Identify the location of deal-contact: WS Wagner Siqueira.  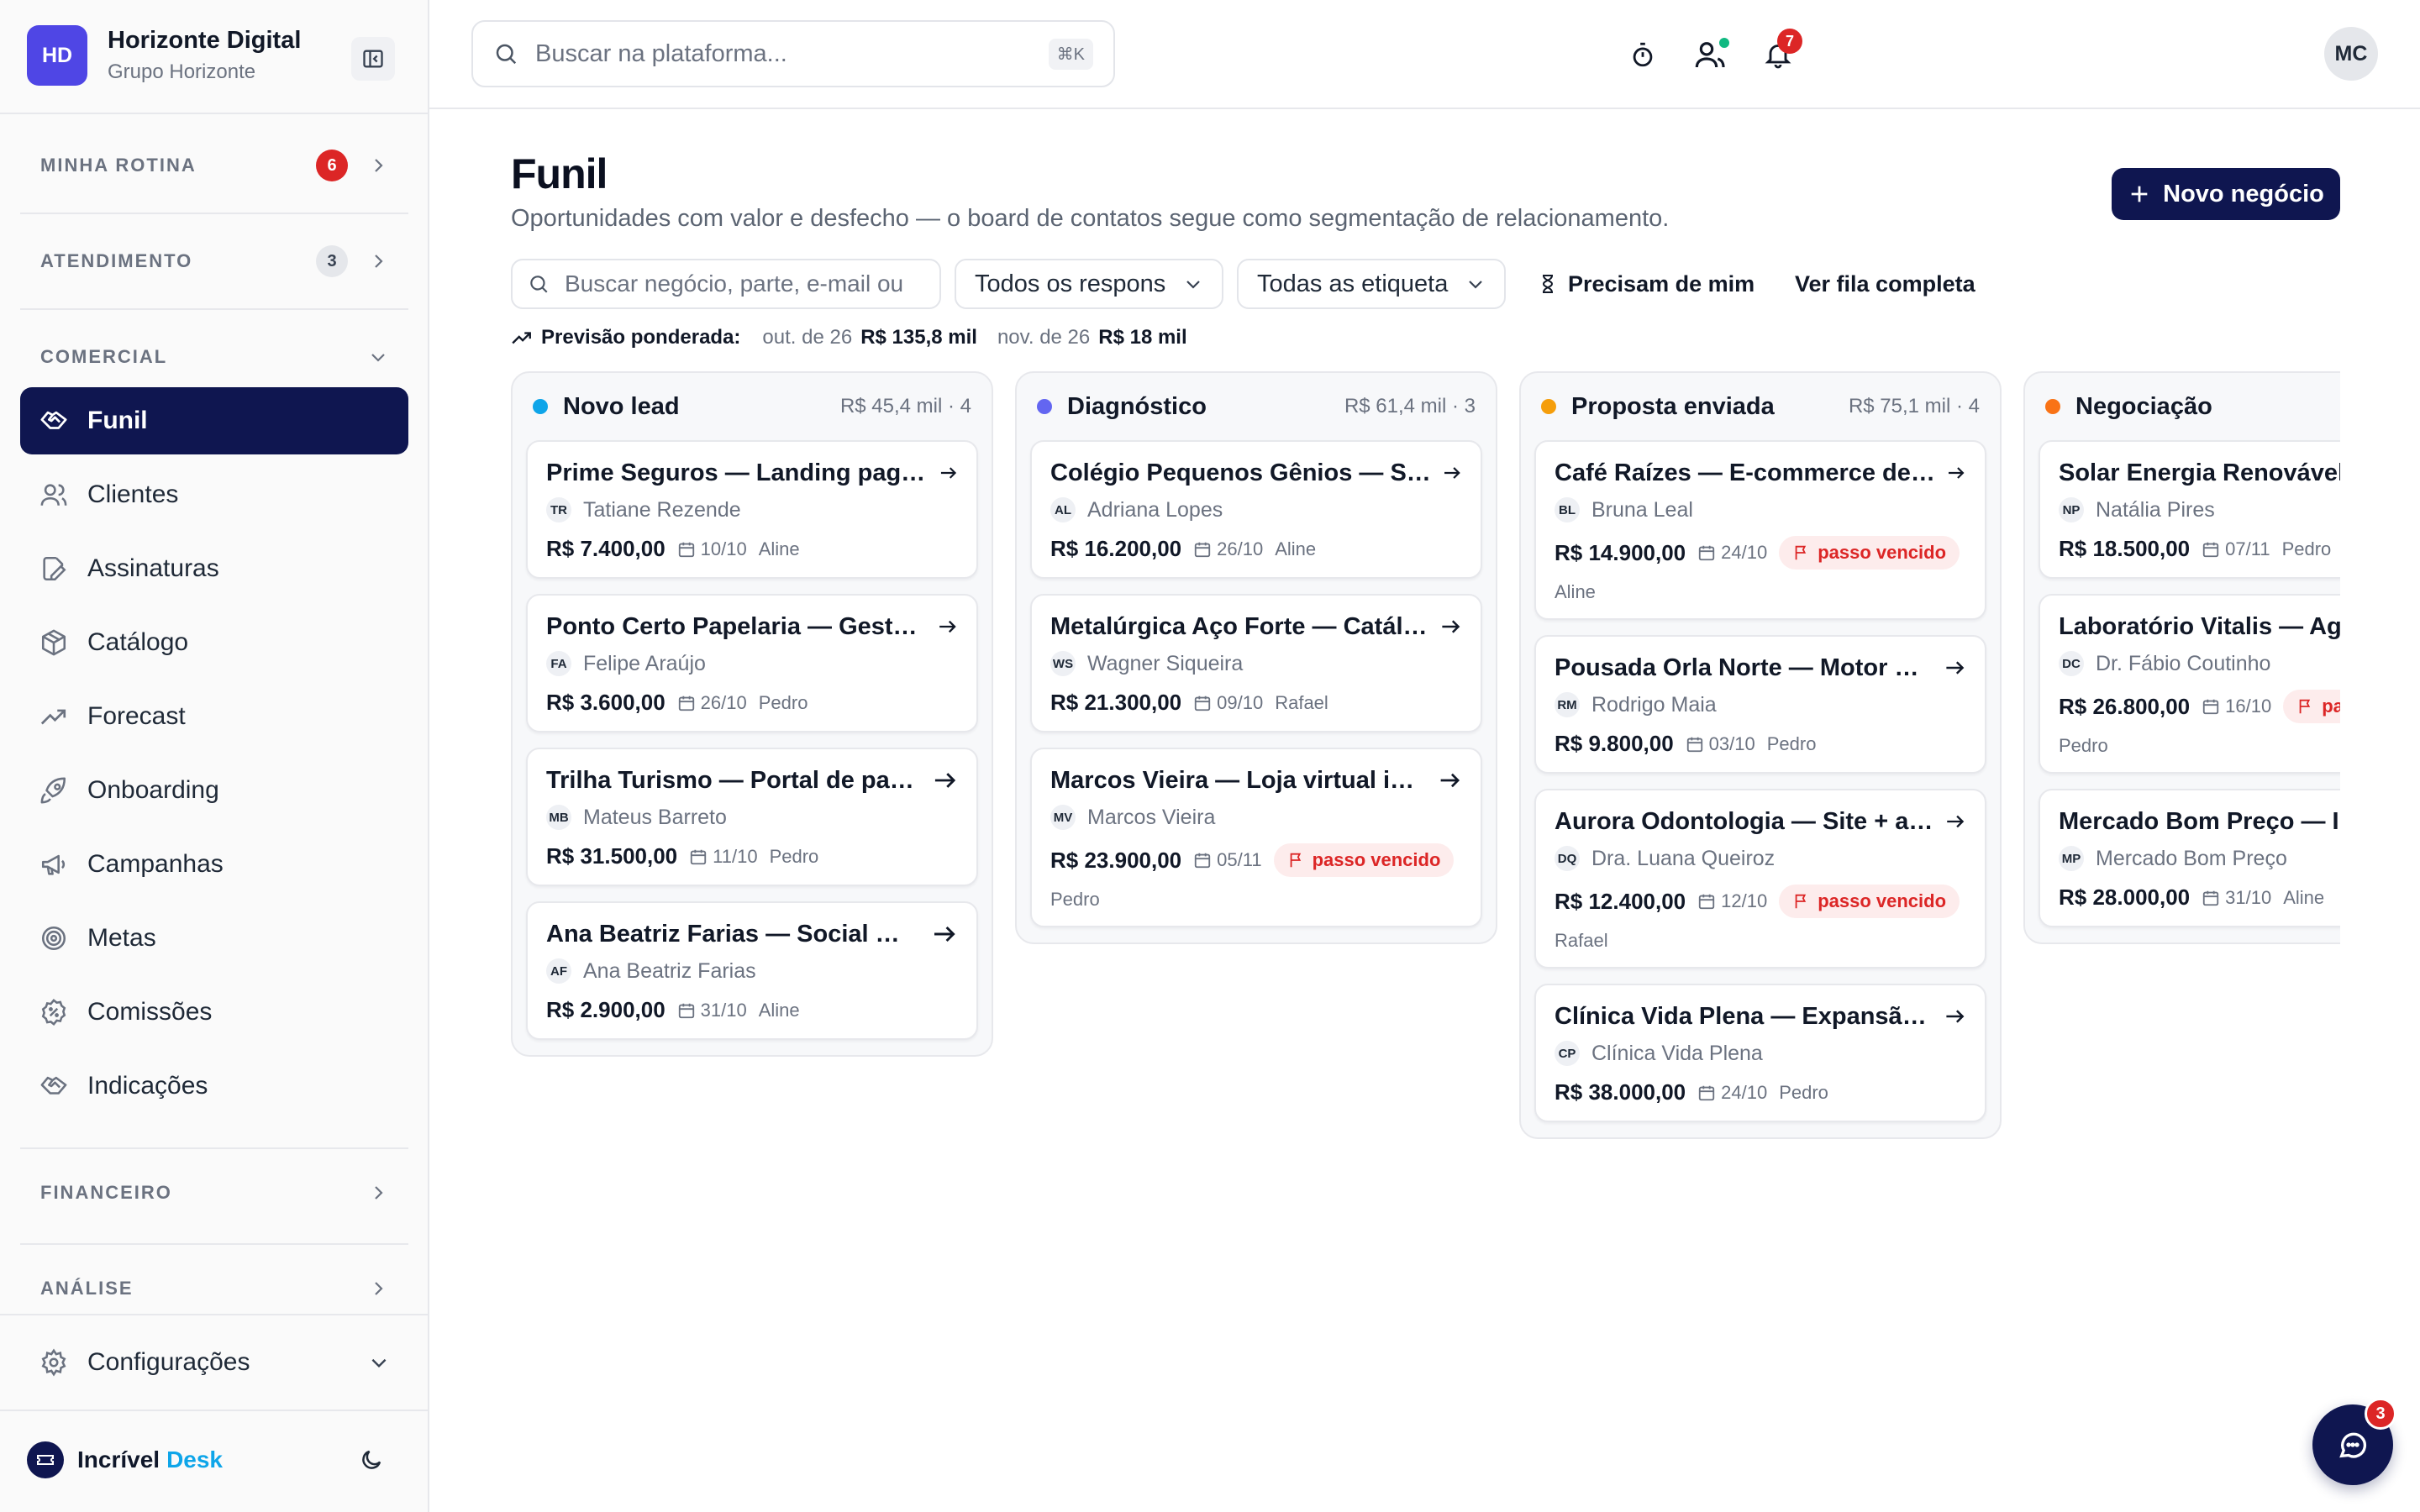
(1256, 663).